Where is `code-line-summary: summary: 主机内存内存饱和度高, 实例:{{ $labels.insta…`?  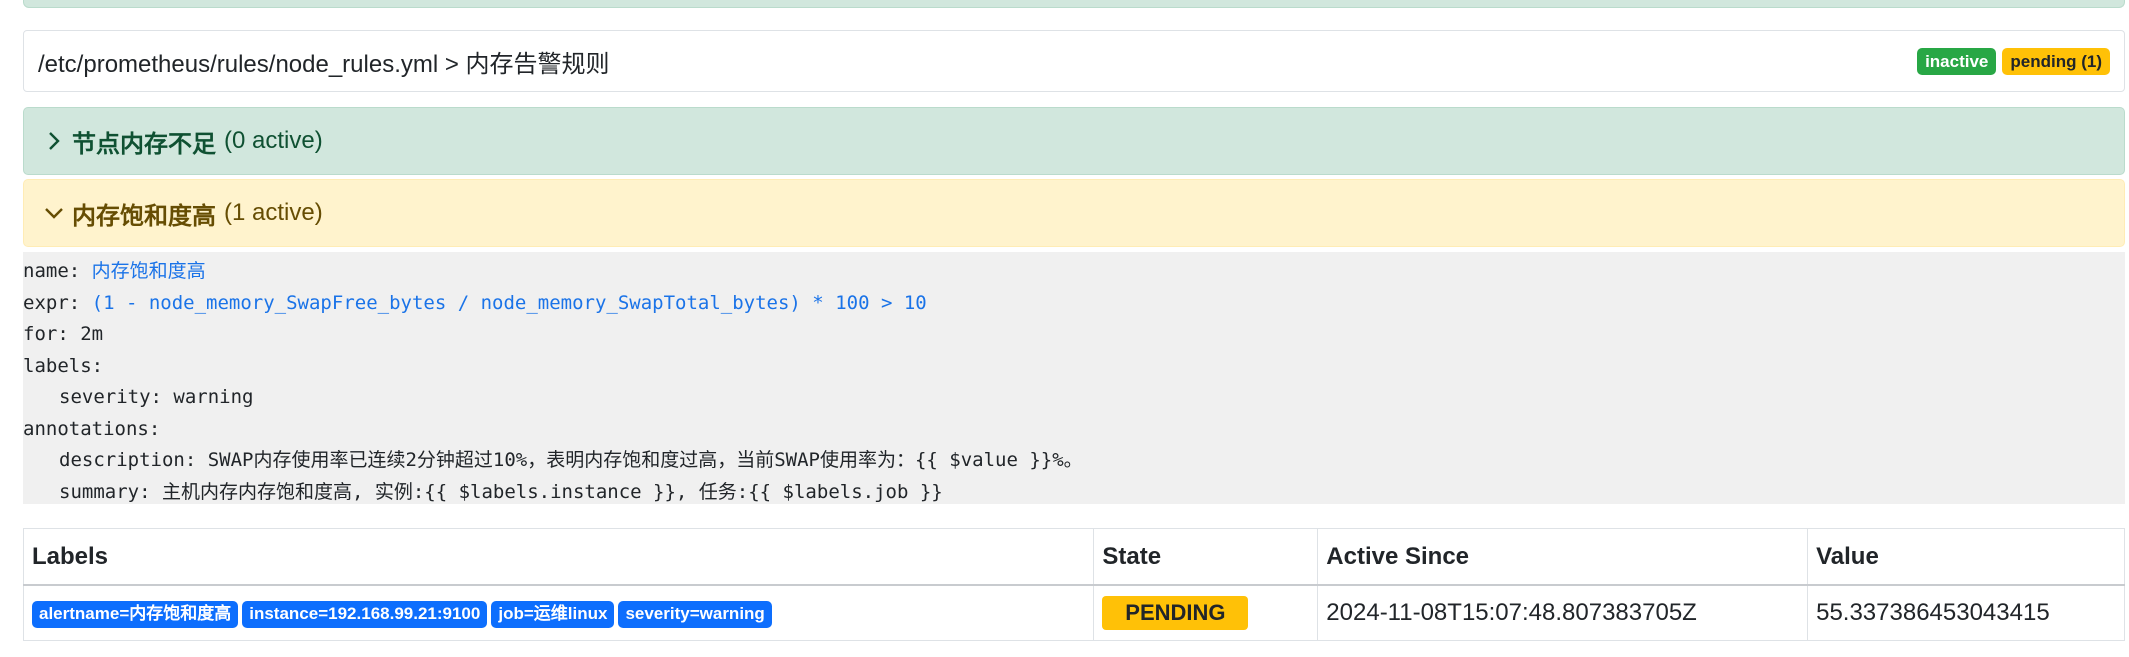
code-line-summary: summary: 主机内存内存饱和度高, 实例:{{ $labels.insta… is located at coordinates (501, 491).